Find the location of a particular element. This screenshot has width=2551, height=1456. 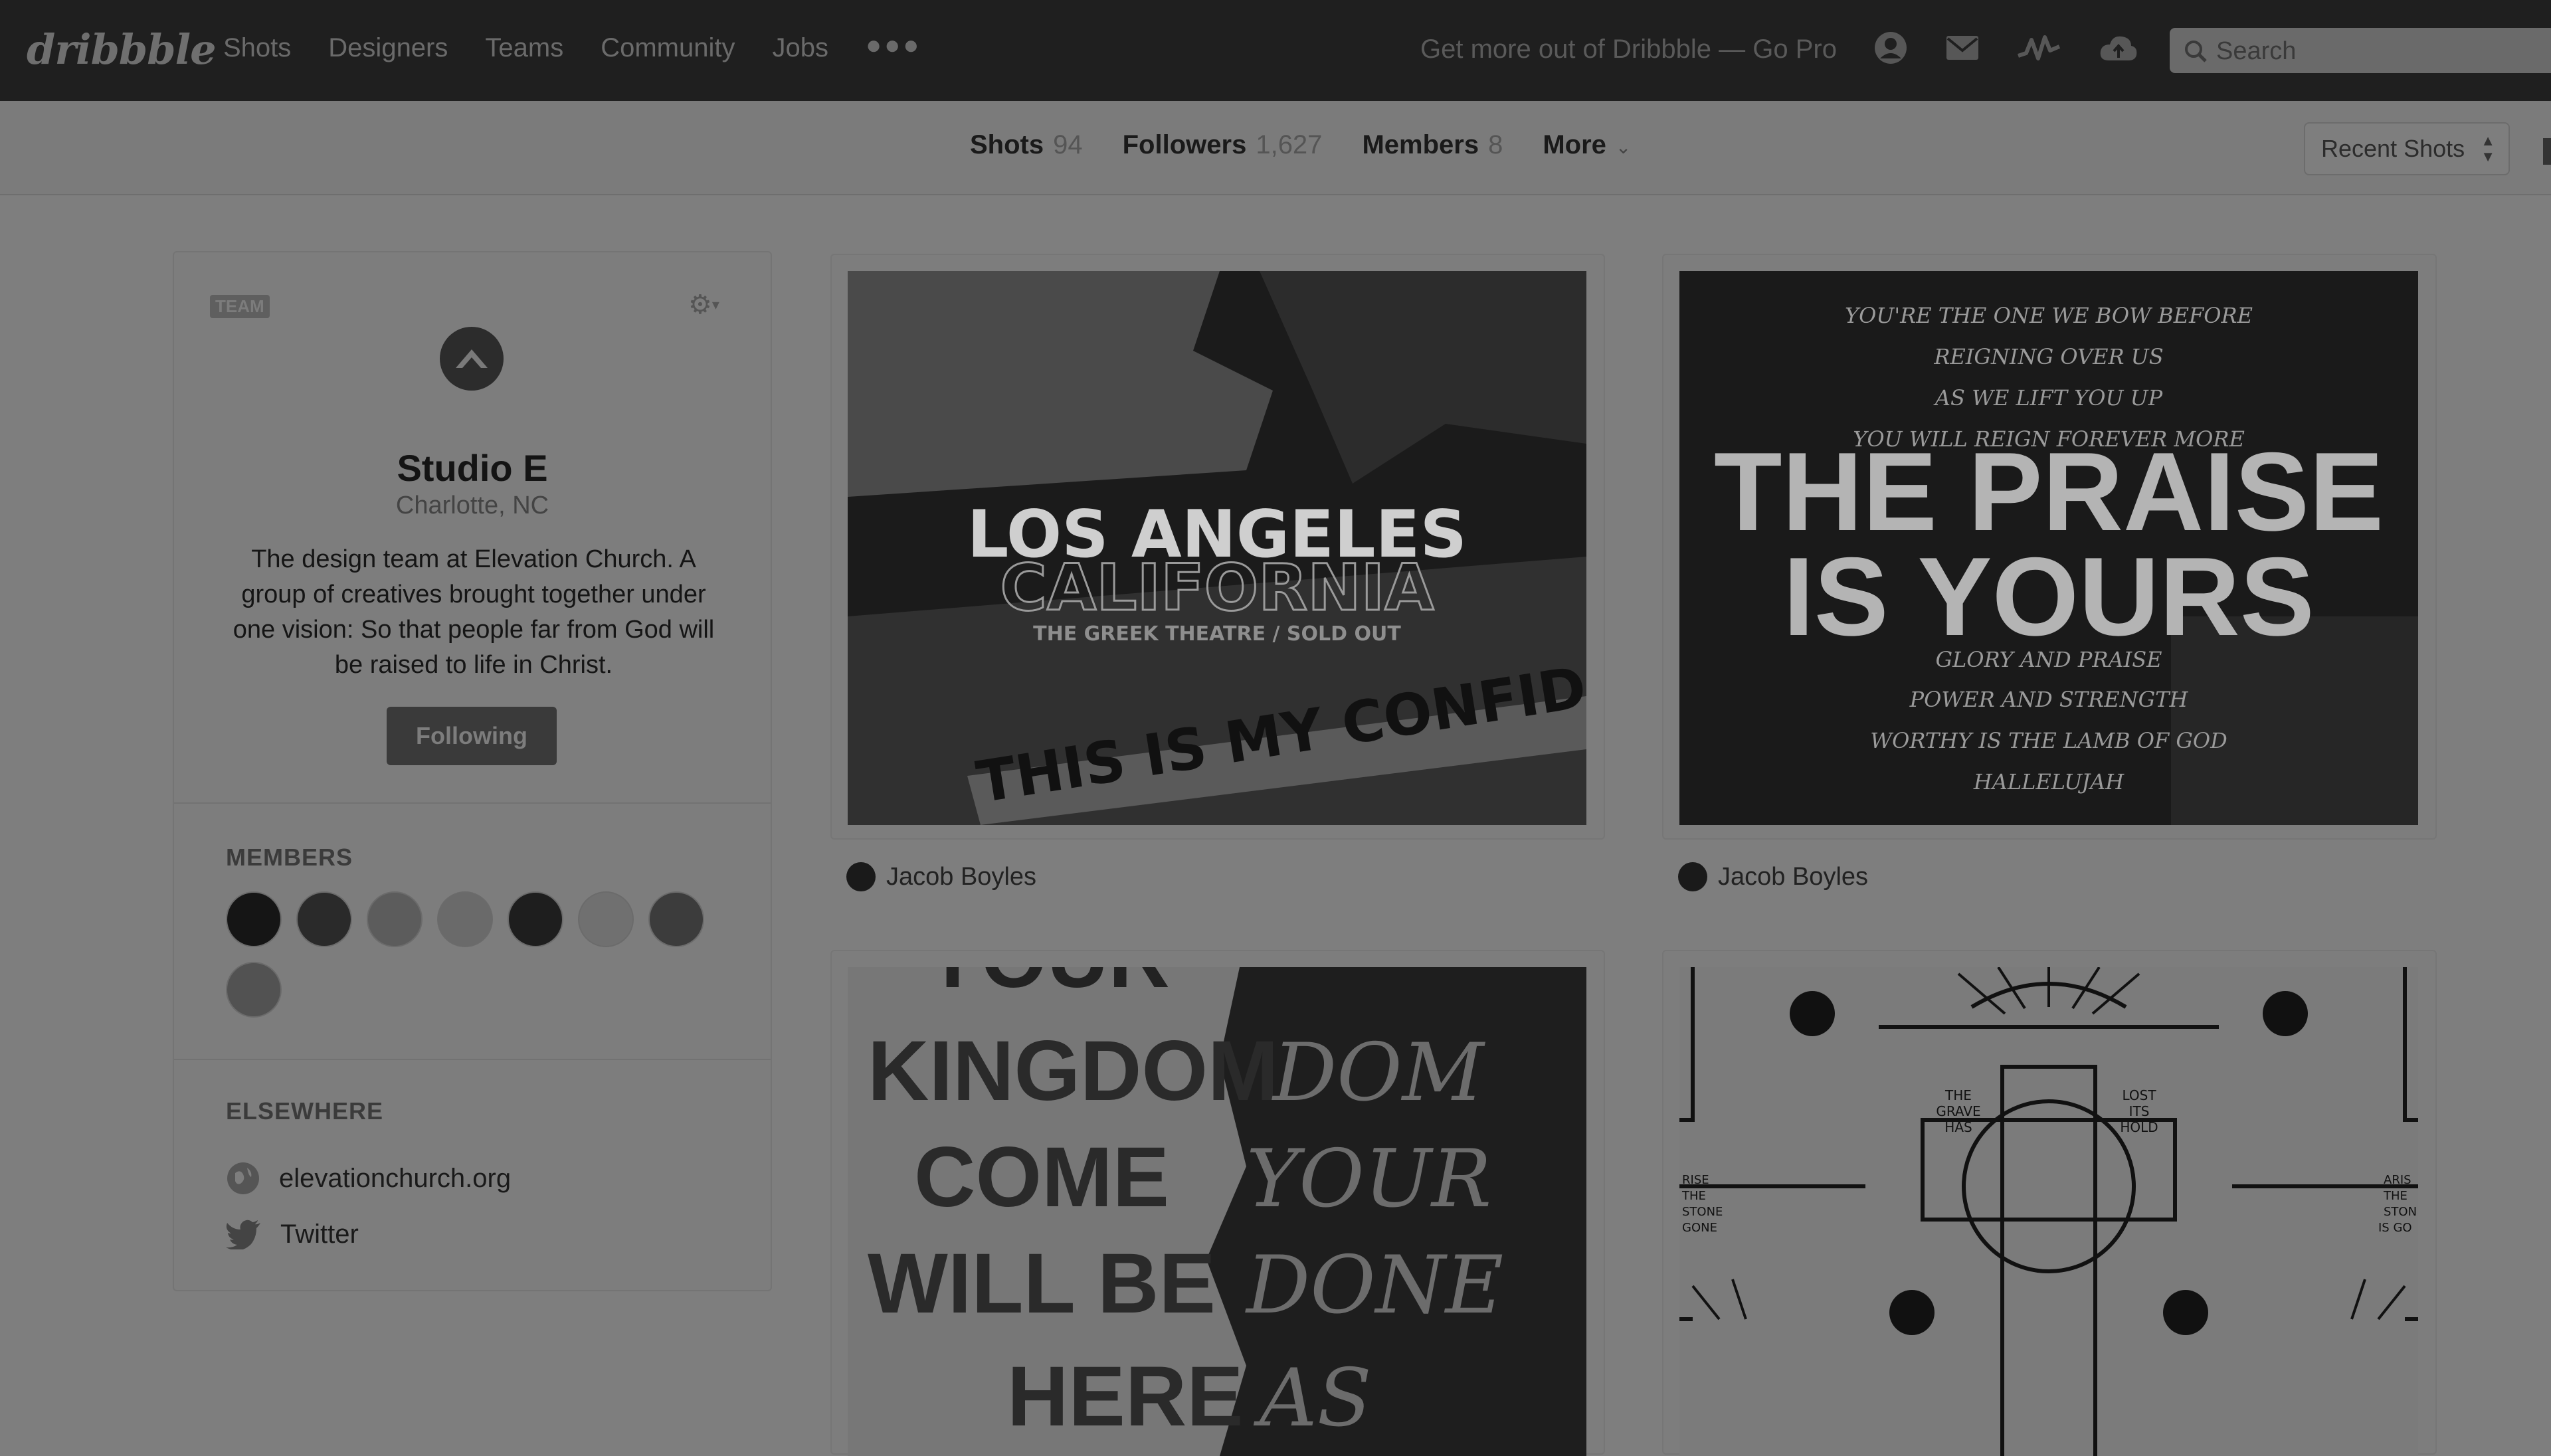

author-avatar is located at coordinates (861, 876).